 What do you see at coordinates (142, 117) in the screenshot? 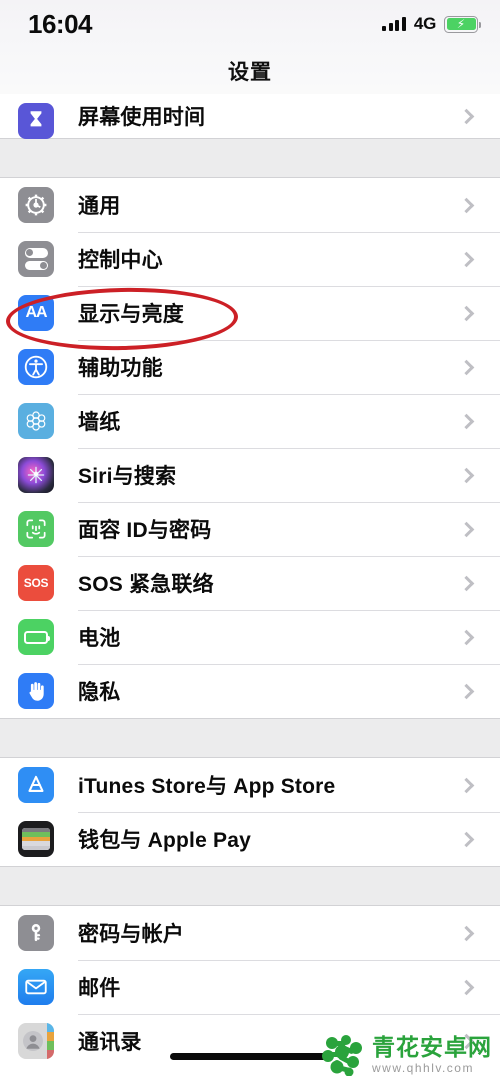
I see `settings-row-label: 屏幕使用时间` at bounding box center [142, 117].